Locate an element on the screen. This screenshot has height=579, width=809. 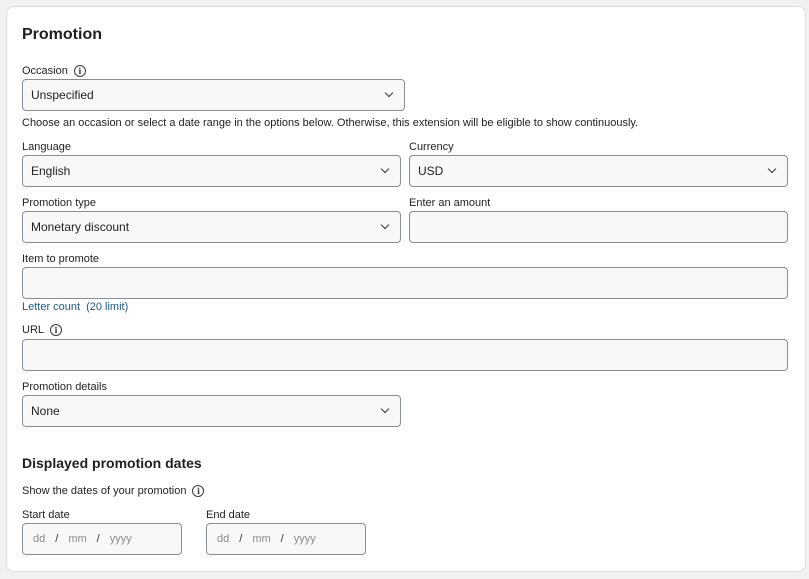
amount-input is located at coordinates (598, 227).